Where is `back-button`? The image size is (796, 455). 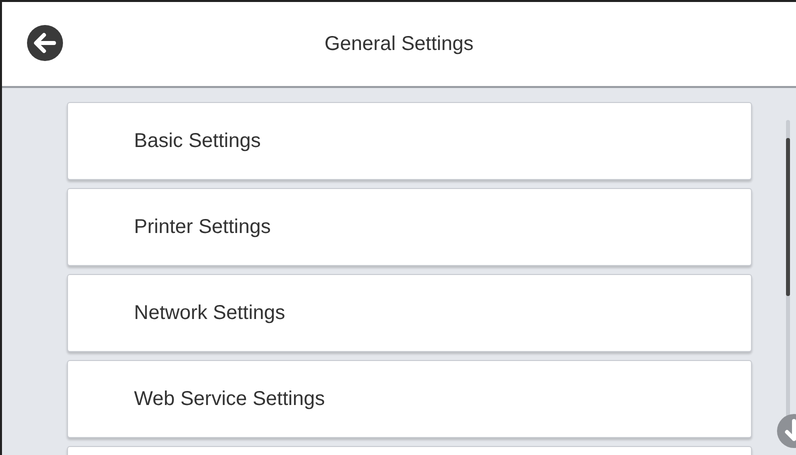
back-button is located at coordinates (45, 43).